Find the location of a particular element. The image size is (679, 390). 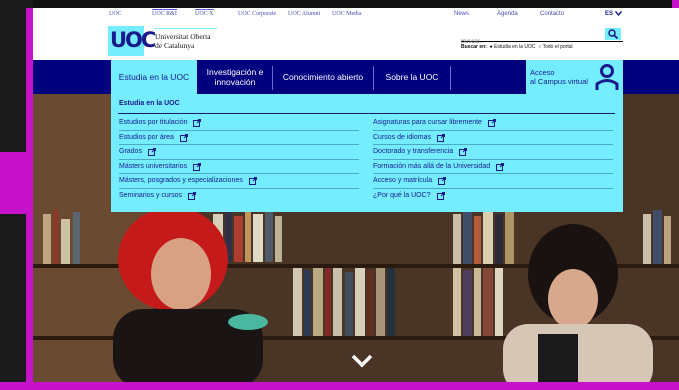

top-link-uoc-corporate: UOC Corporate is located at coordinates (257, 14).